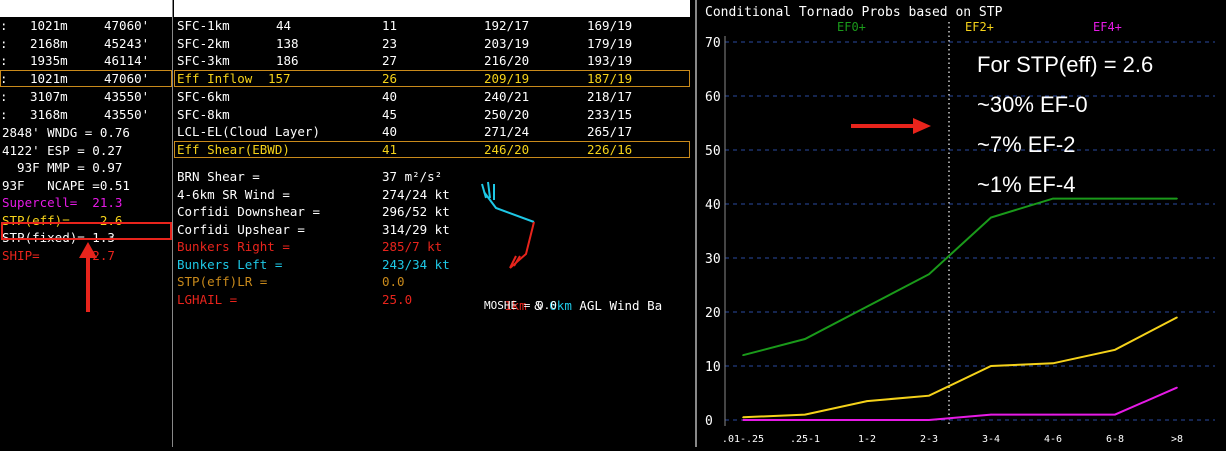 This screenshot has width=1226, height=451. Describe the element at coordinates (709, 421) in the screenshot. I see `y-tick-label: 0` at that location.